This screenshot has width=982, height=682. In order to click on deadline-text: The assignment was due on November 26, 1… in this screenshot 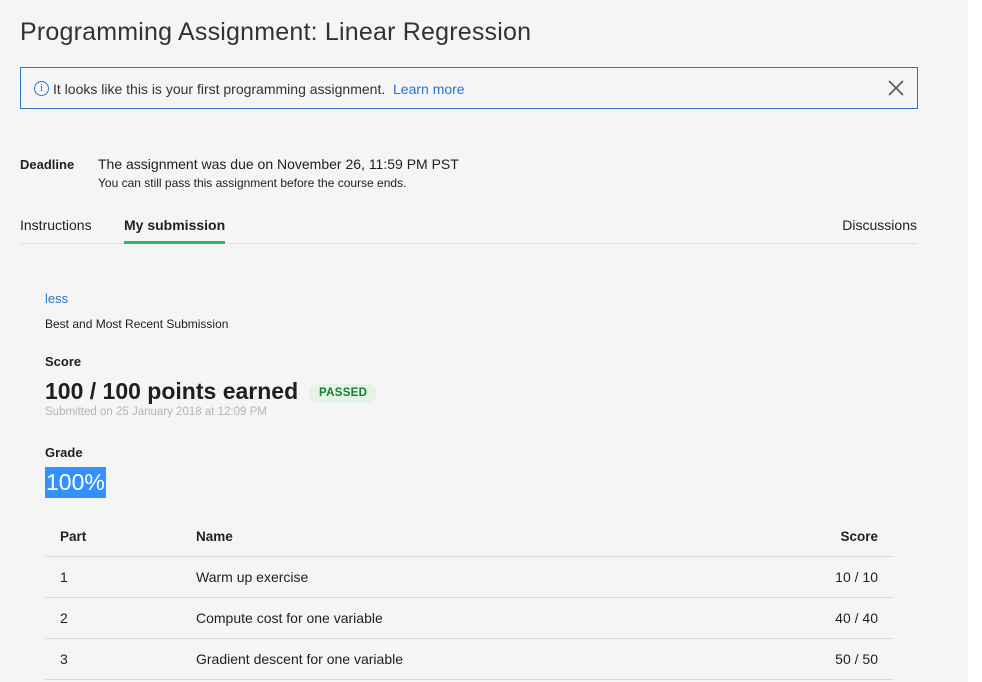, I will do `click(278, 164)`.